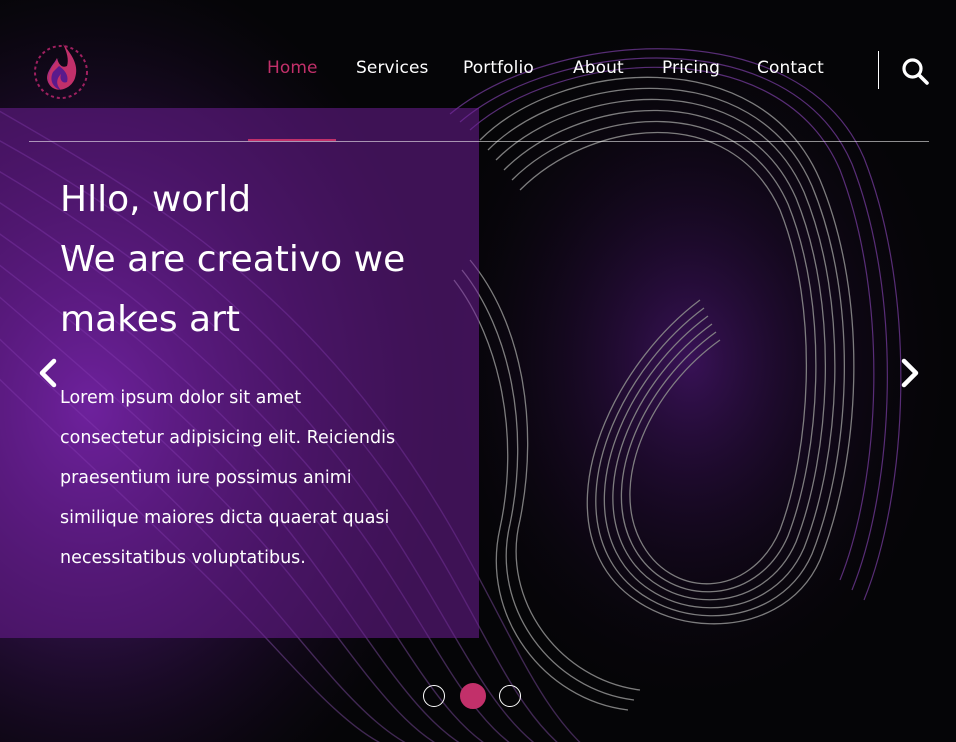 The width and height of the screenshot is (956, 742). I want to click on hero-description-line: similique maiores dicta quaerat quasi, so click(225, 518).